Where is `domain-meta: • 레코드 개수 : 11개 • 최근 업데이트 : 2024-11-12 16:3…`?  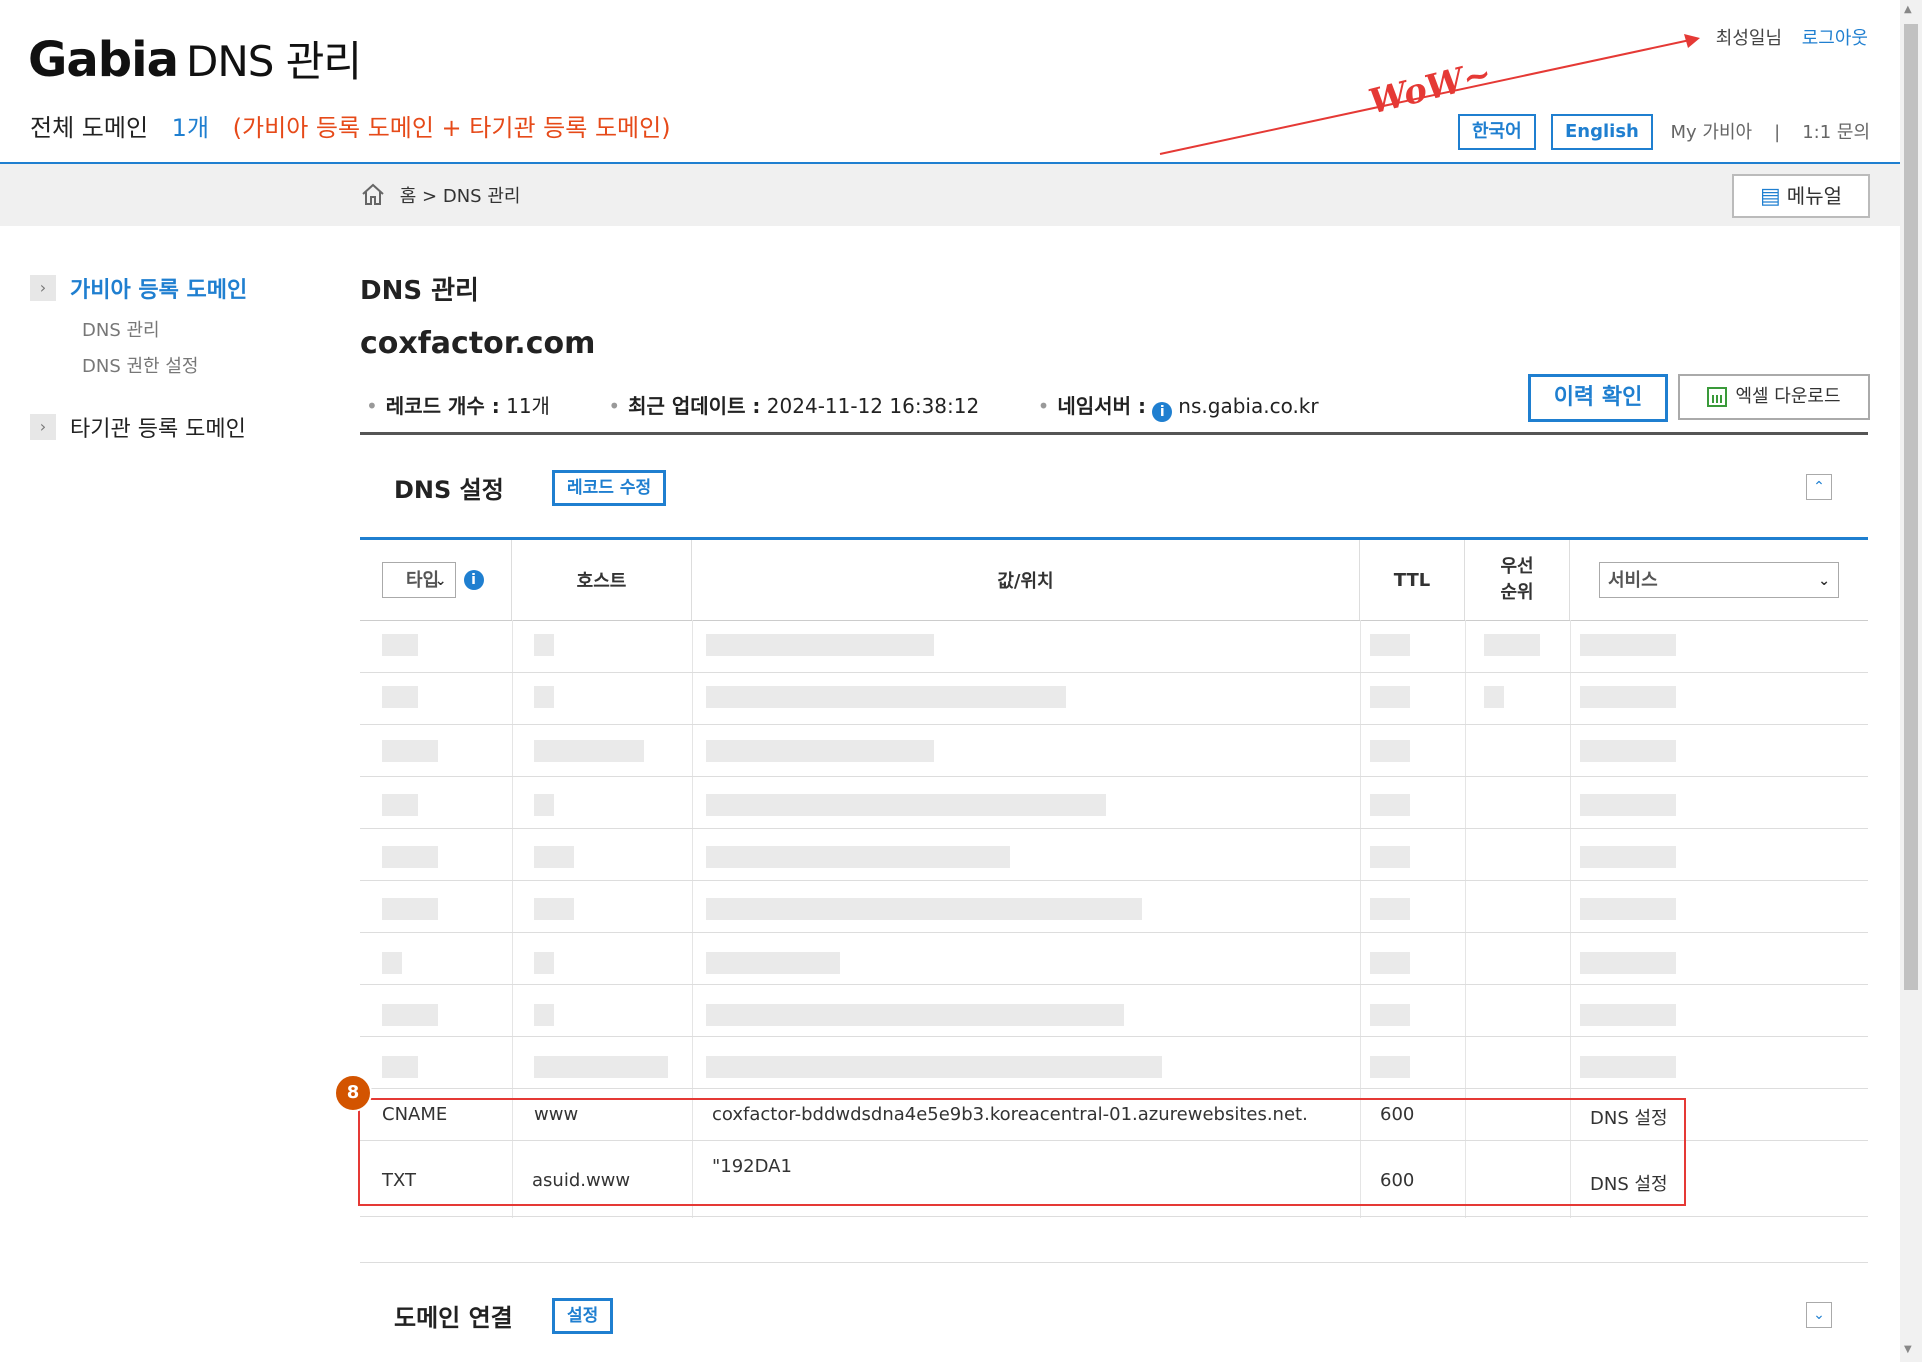
domain-meta: • 레코드 개수 : 11개 • 최근 업데이트 : 2024-11-12 16:3… is located at coordinates (862, 406).